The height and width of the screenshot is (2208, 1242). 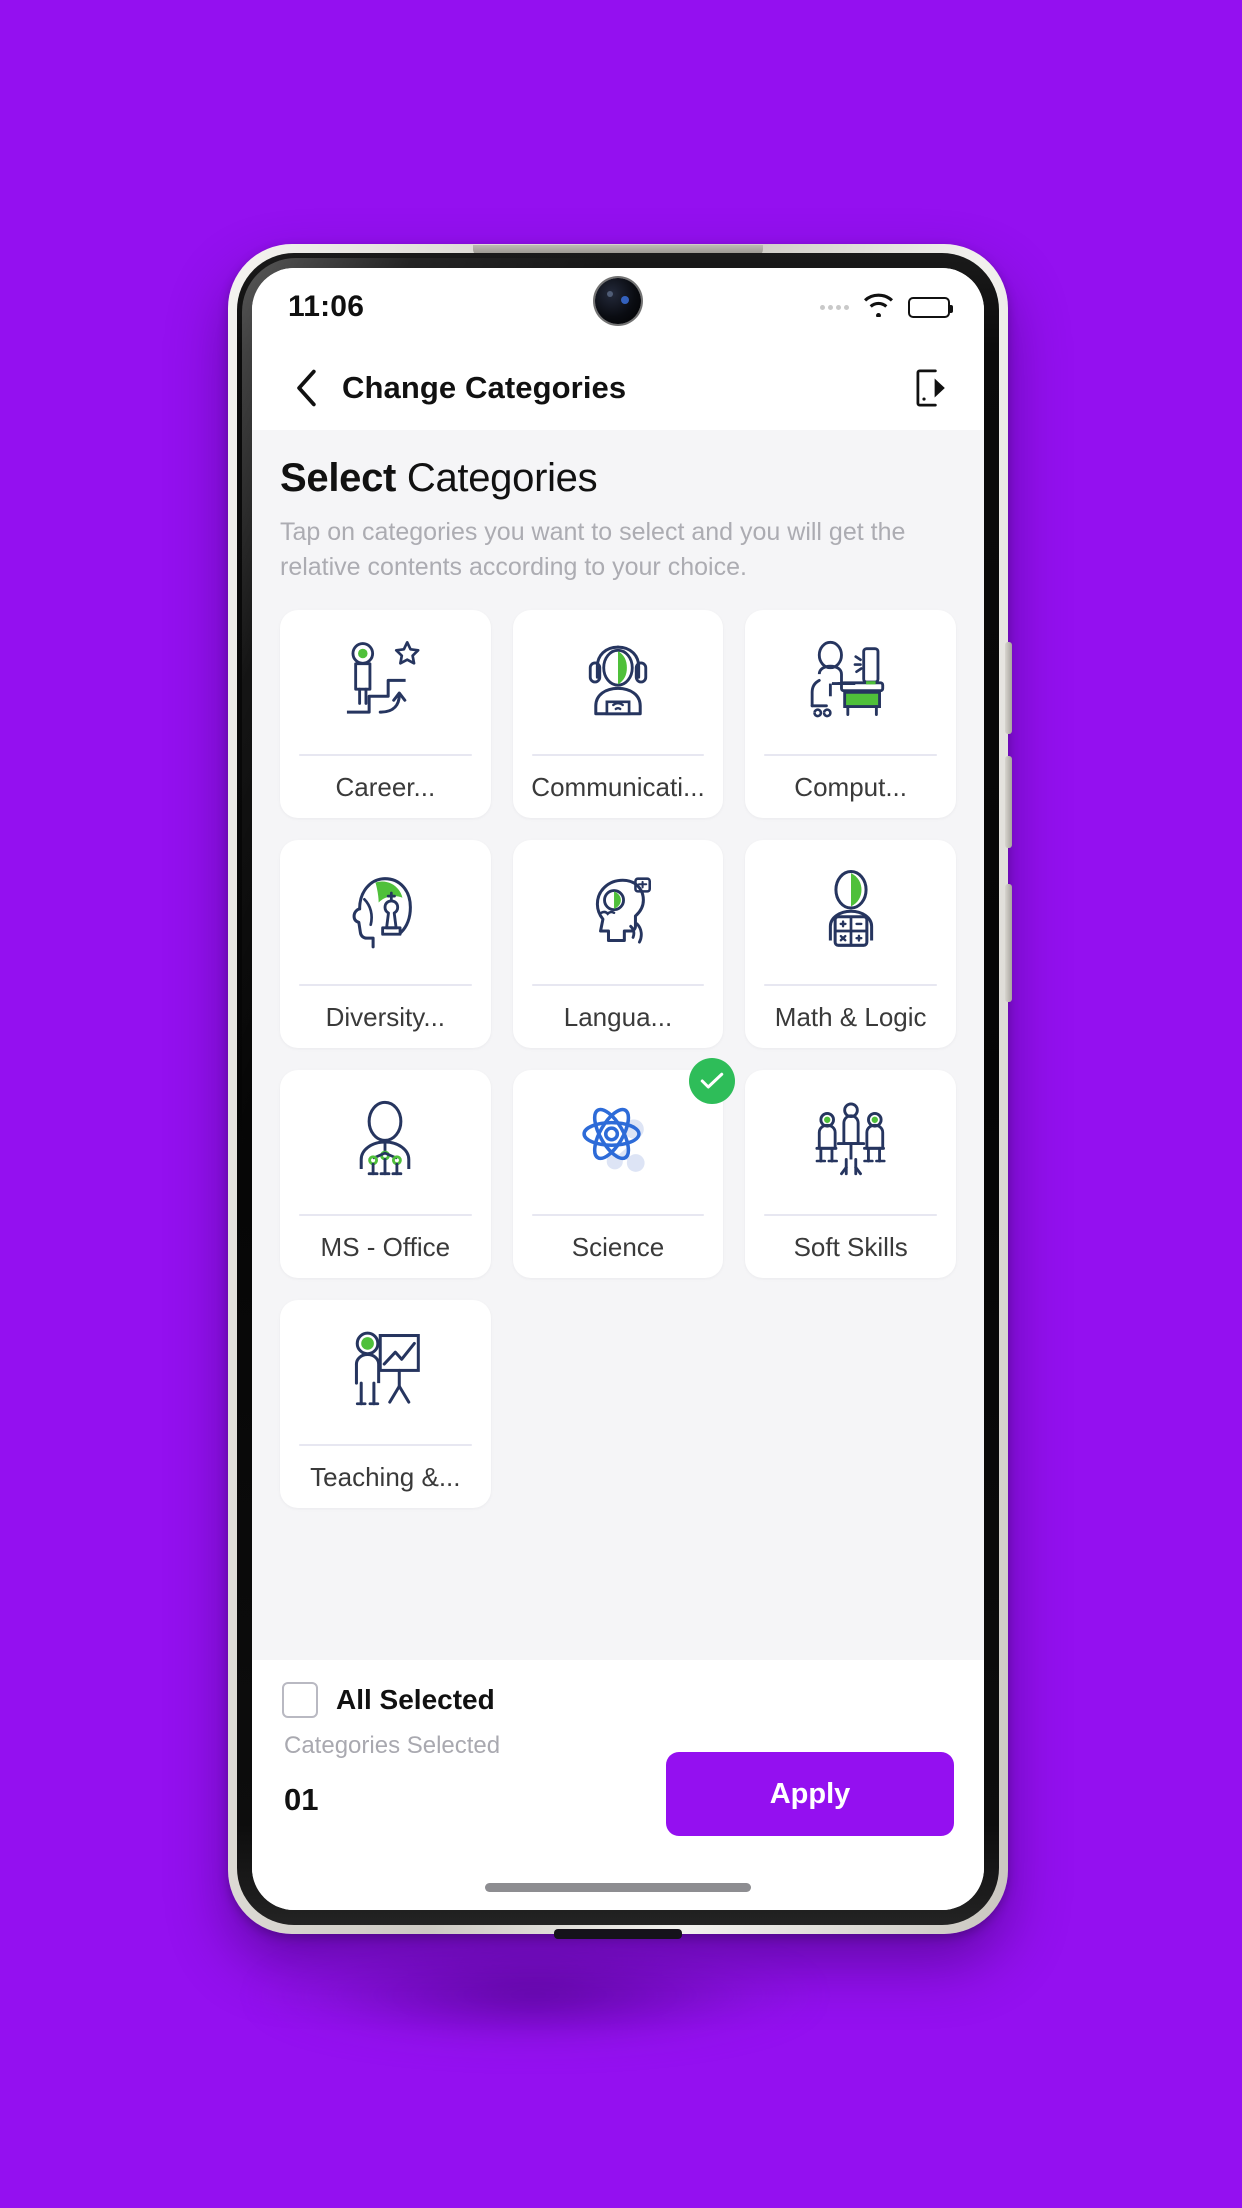 I want to click on team-meeting-icon, so click(x=850, y=1142).